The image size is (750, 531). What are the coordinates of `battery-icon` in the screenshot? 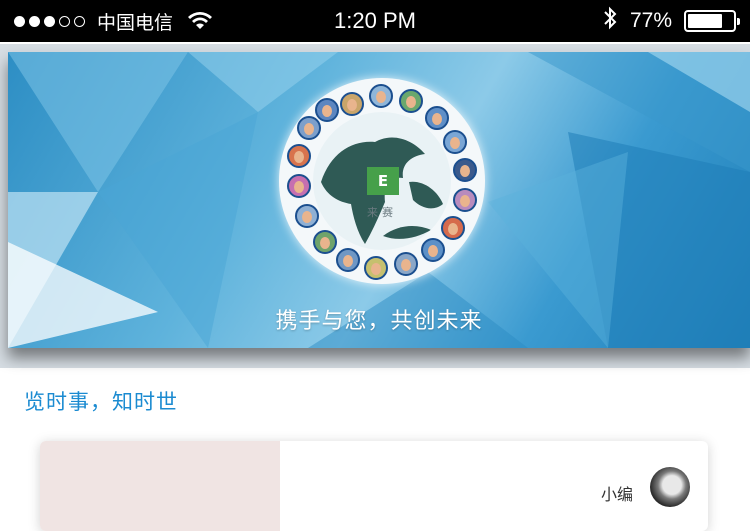 It's located at (712, 21).